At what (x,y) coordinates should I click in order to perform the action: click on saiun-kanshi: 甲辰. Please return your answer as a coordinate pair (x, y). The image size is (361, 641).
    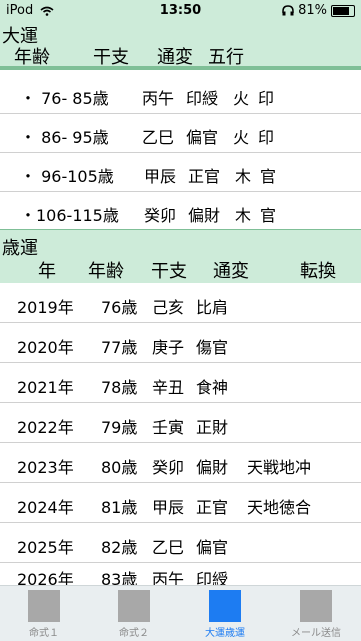
    Looking at the image, I should click on (168, 507).